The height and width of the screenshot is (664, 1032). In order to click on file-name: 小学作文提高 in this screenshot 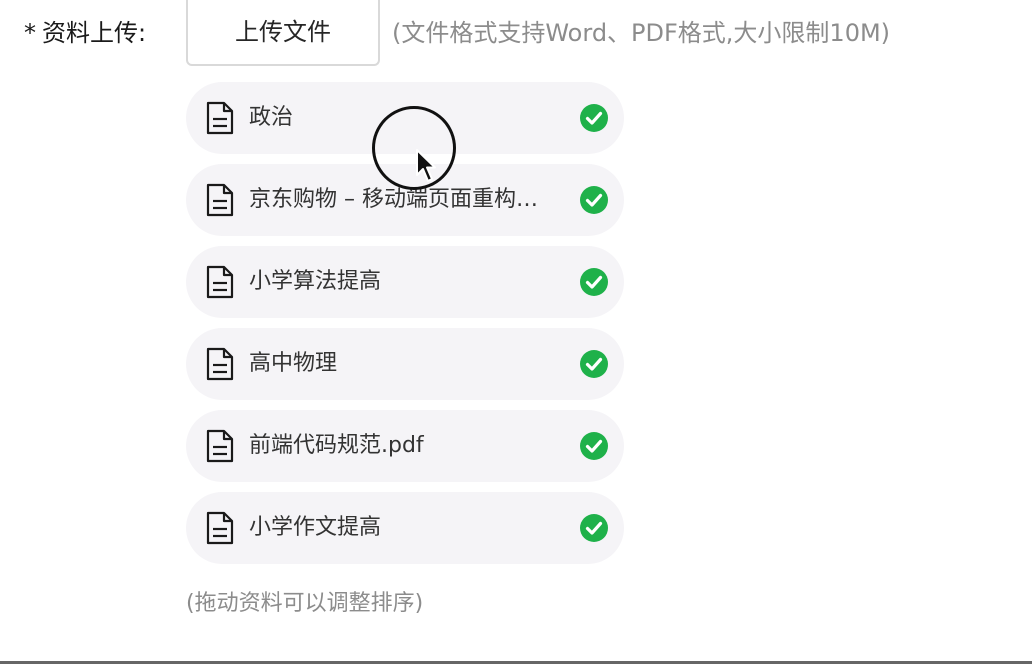, I will do `click(315, 527)`.